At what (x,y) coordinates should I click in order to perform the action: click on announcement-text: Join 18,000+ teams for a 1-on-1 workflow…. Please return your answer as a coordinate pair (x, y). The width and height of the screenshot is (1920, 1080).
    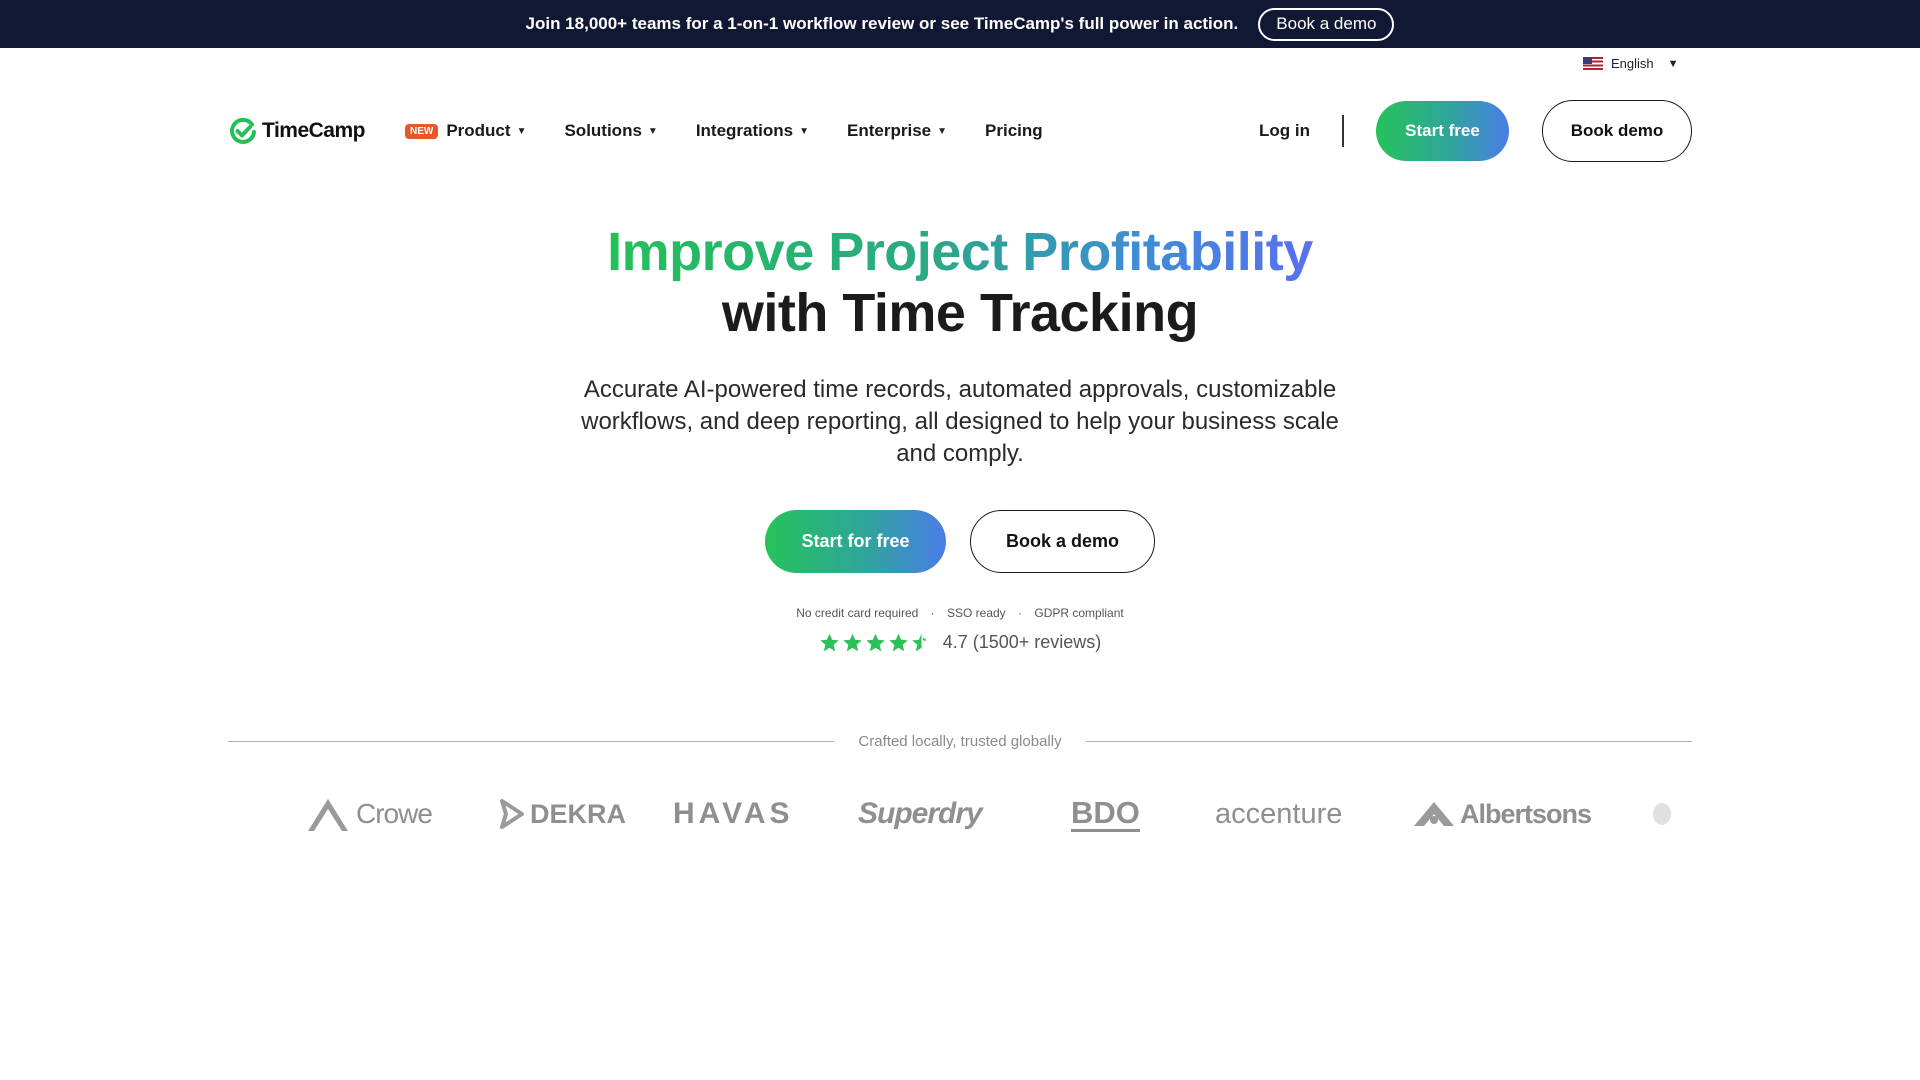
    Looking at the image, I should click on (882, 23).